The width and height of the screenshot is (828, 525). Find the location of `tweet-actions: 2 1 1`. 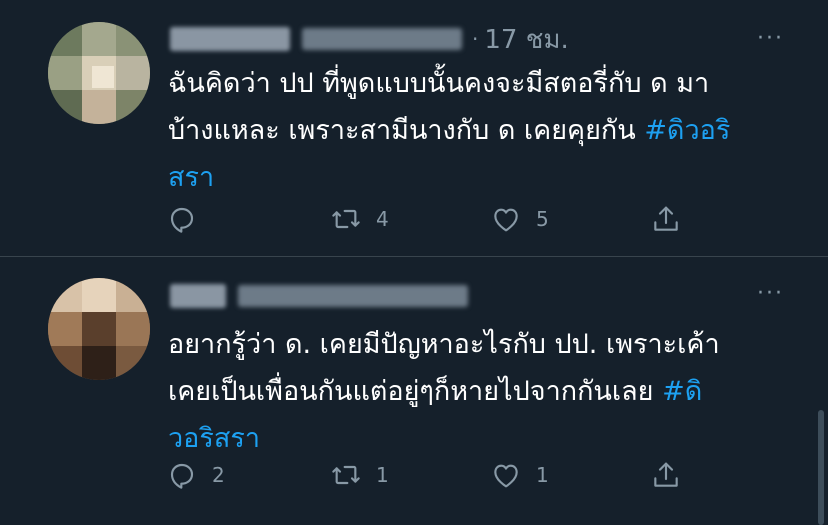

tweet-actions: 2 1 1 is located at coordinates (431, 475).